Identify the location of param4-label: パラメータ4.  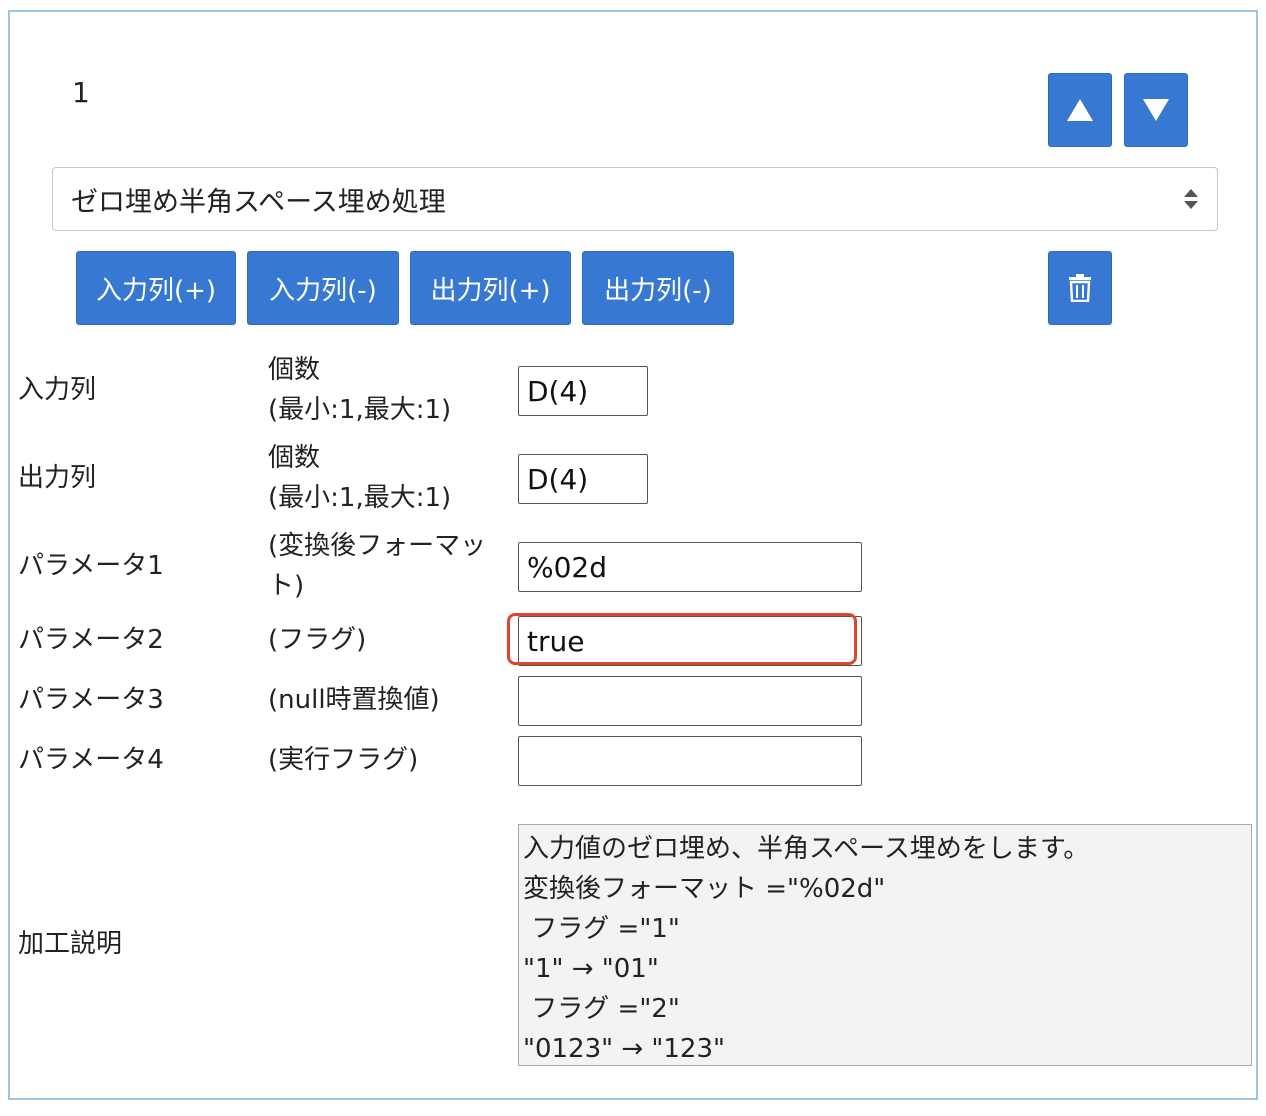
(91, 760).